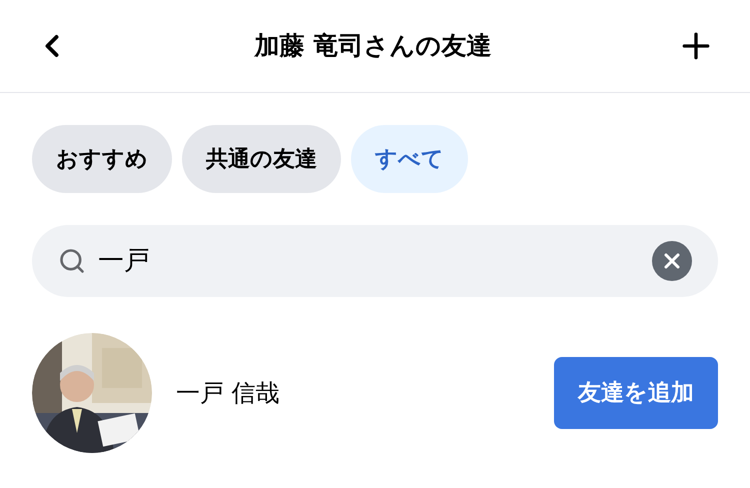  I want to click on search-bar: 一戸, so click(375, 261).